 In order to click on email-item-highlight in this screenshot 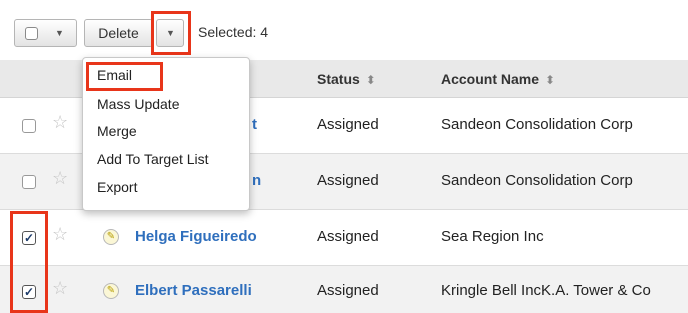, I will do `click(124, 76)`.